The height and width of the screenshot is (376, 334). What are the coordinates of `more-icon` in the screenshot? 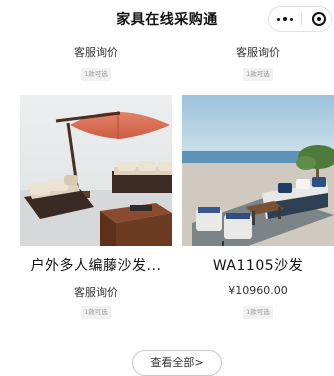 It's located at (285, 19).